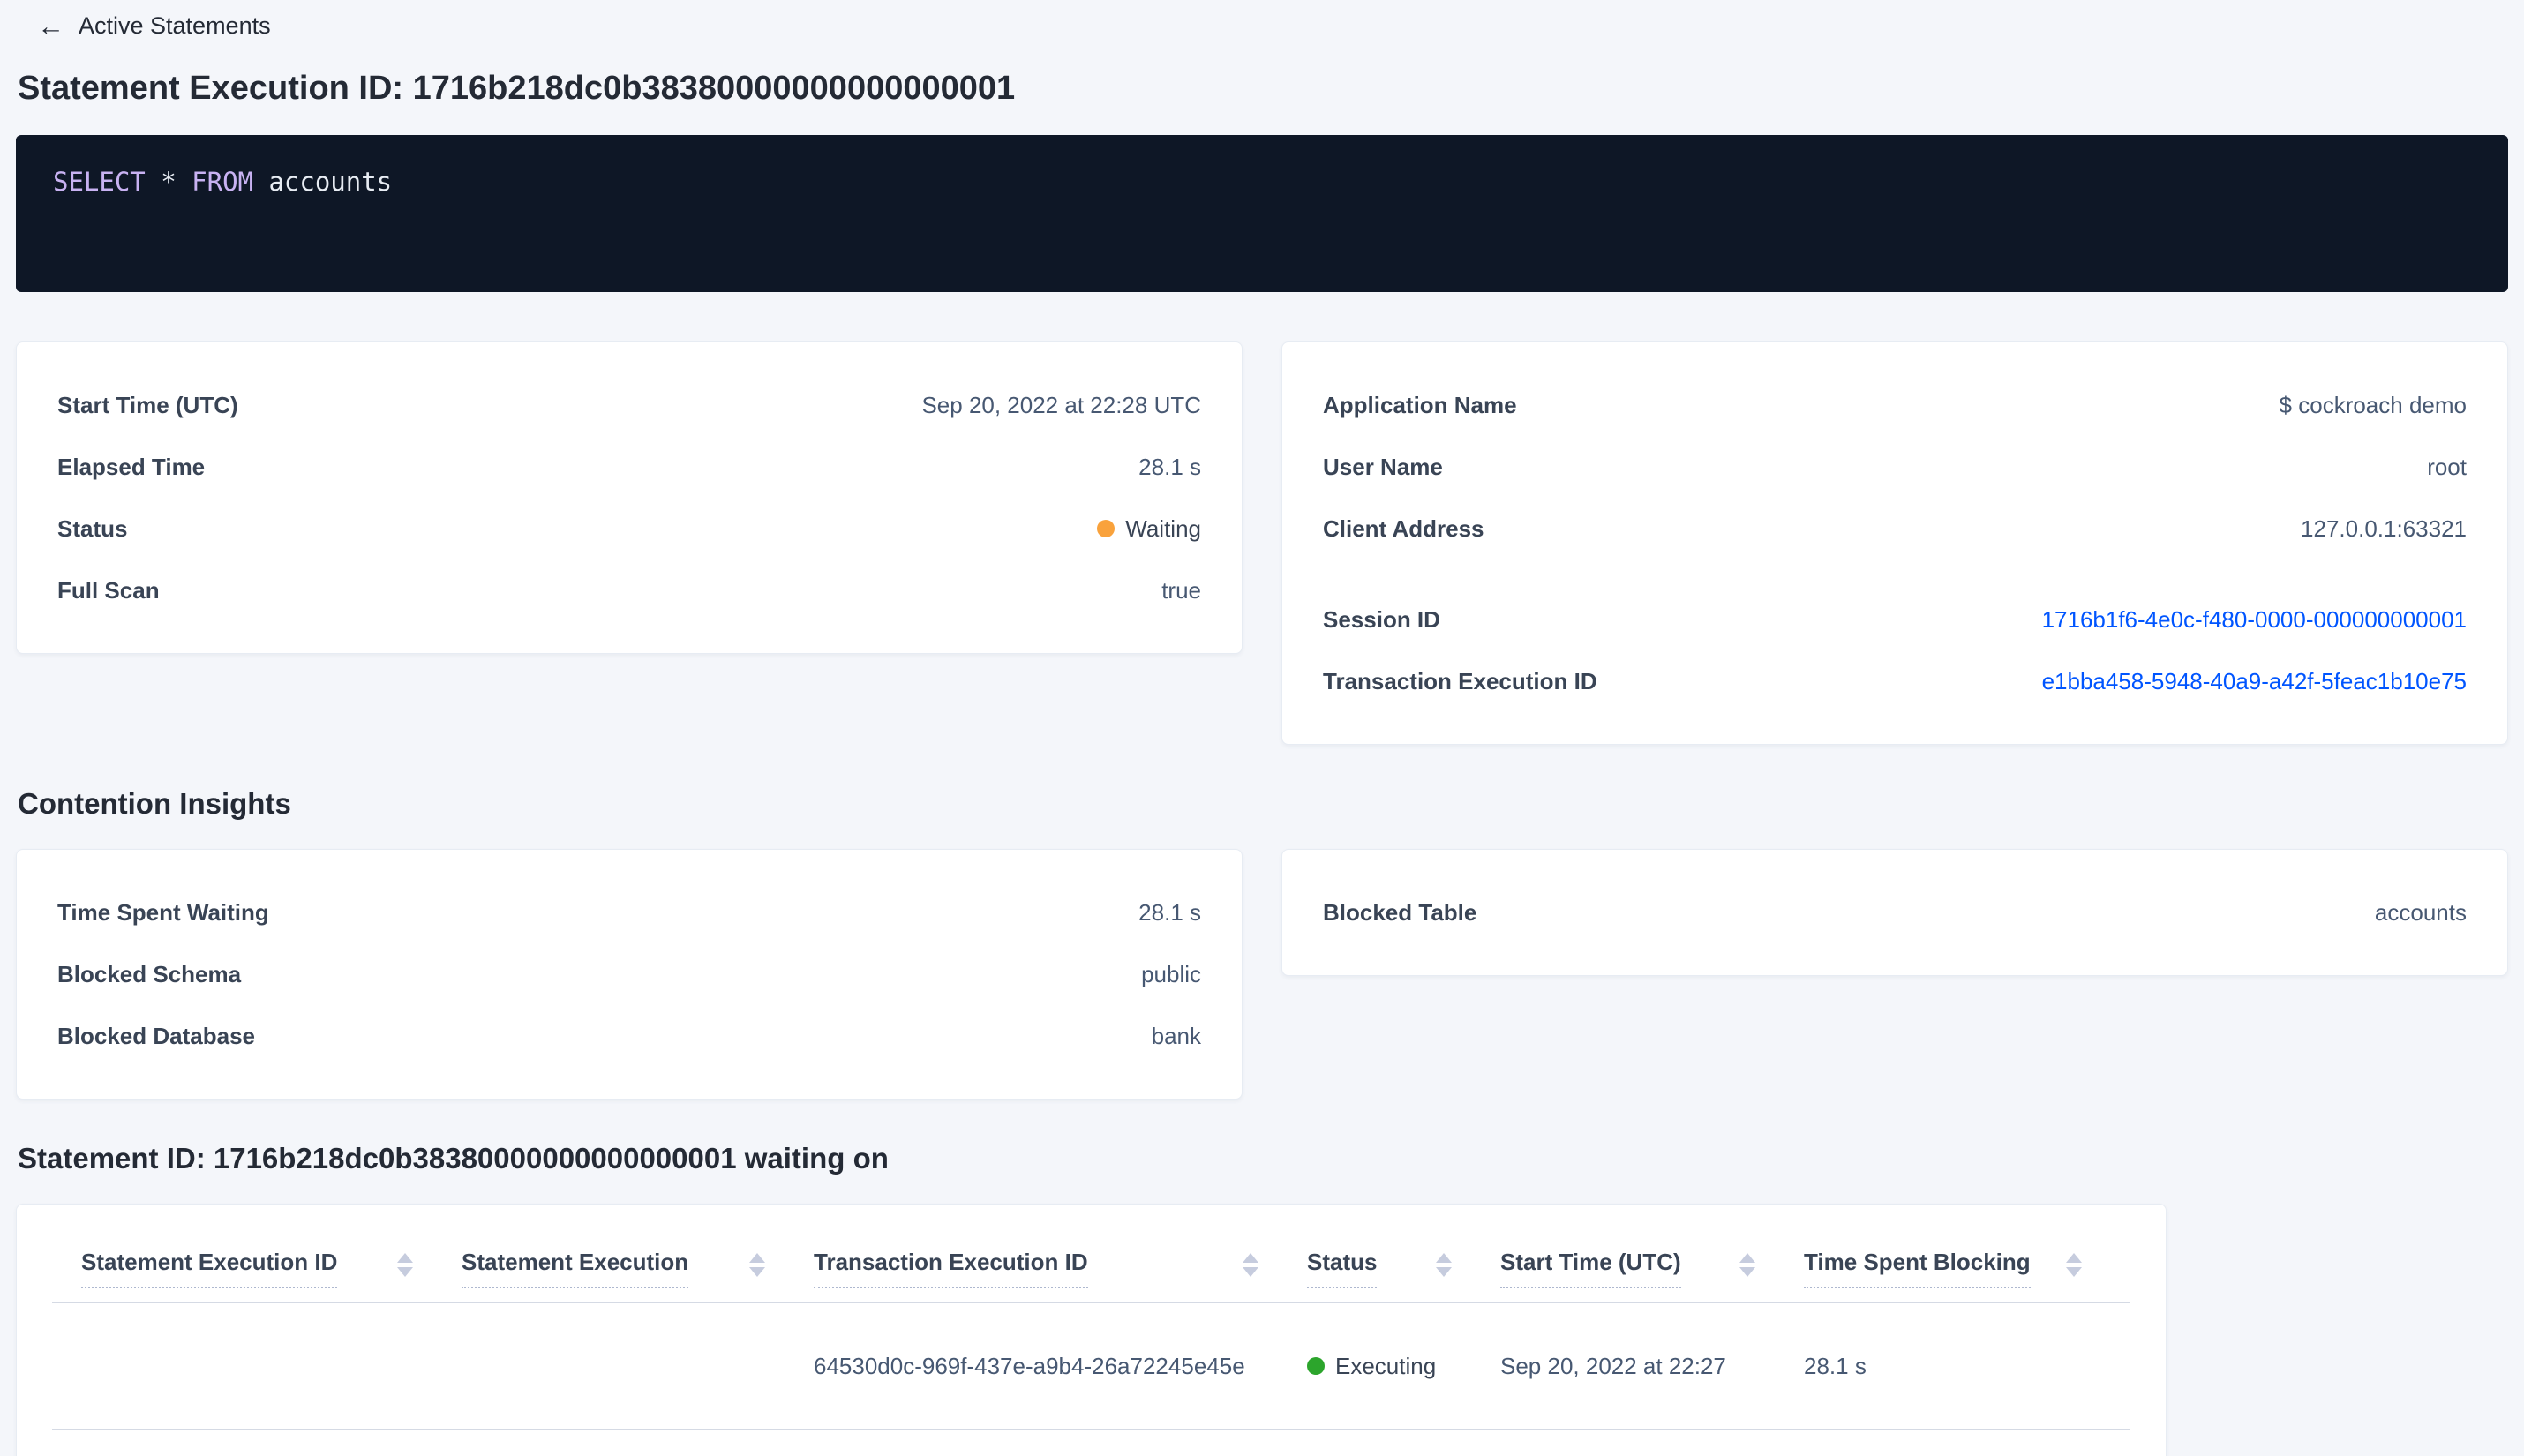 Image resolution: width=2524 pixels, height=1456 pixels. What do you see at coordinates (1460, 680) in the screenshot?
I see `row-label: Transaction Execution ID` at bounding box center [1460, 680].